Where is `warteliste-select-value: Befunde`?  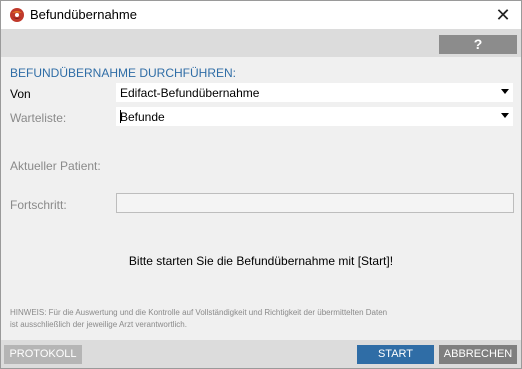
warteliste-select-value: Befunde is located at coordinates (142, 117).